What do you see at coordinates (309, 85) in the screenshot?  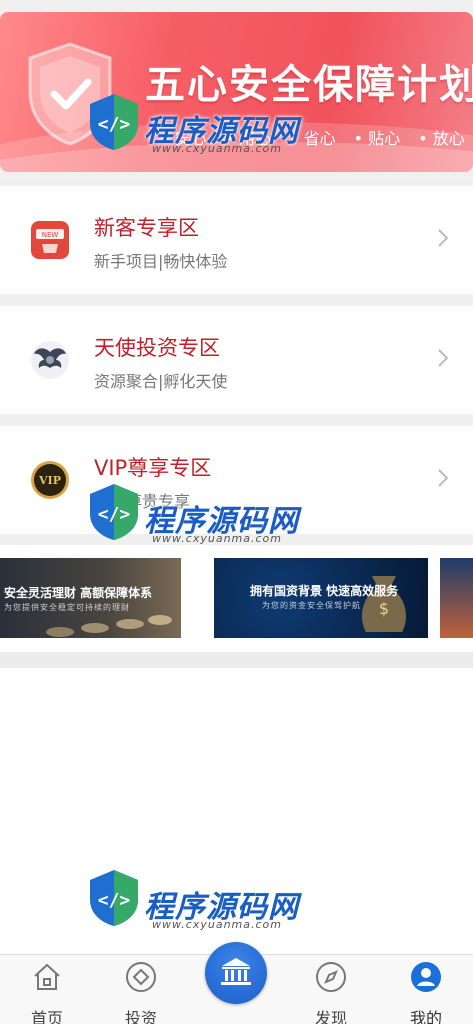 I see `banner-title: 五心安全保障计划` at bounding box center [309, 85].